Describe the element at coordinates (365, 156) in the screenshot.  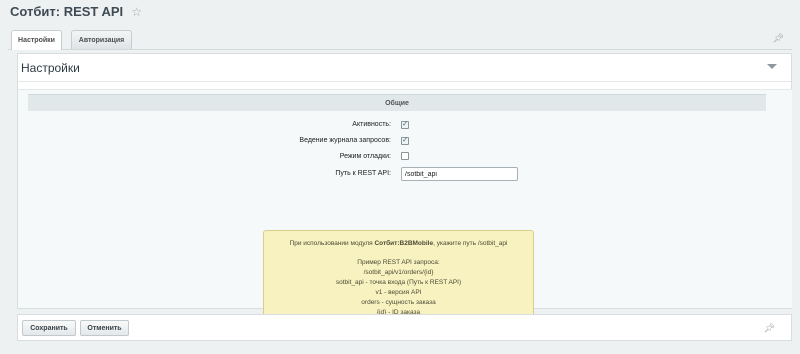
I see `debug-label: Режим отладки:` at that location.